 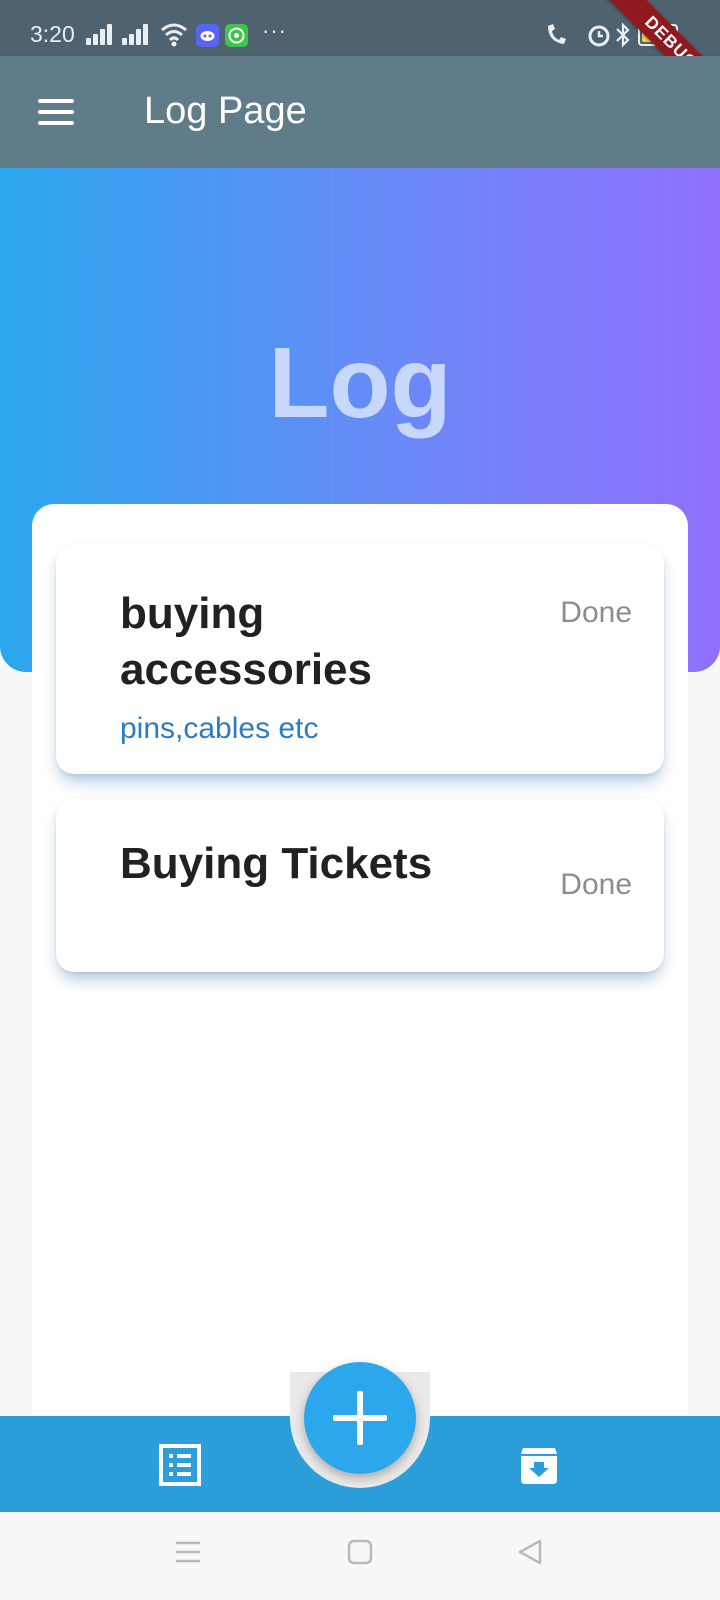 What do you see at coordinates (360, 383) in the screenshot?
I see `hero-title: Log` at bounding box center [360, 383].